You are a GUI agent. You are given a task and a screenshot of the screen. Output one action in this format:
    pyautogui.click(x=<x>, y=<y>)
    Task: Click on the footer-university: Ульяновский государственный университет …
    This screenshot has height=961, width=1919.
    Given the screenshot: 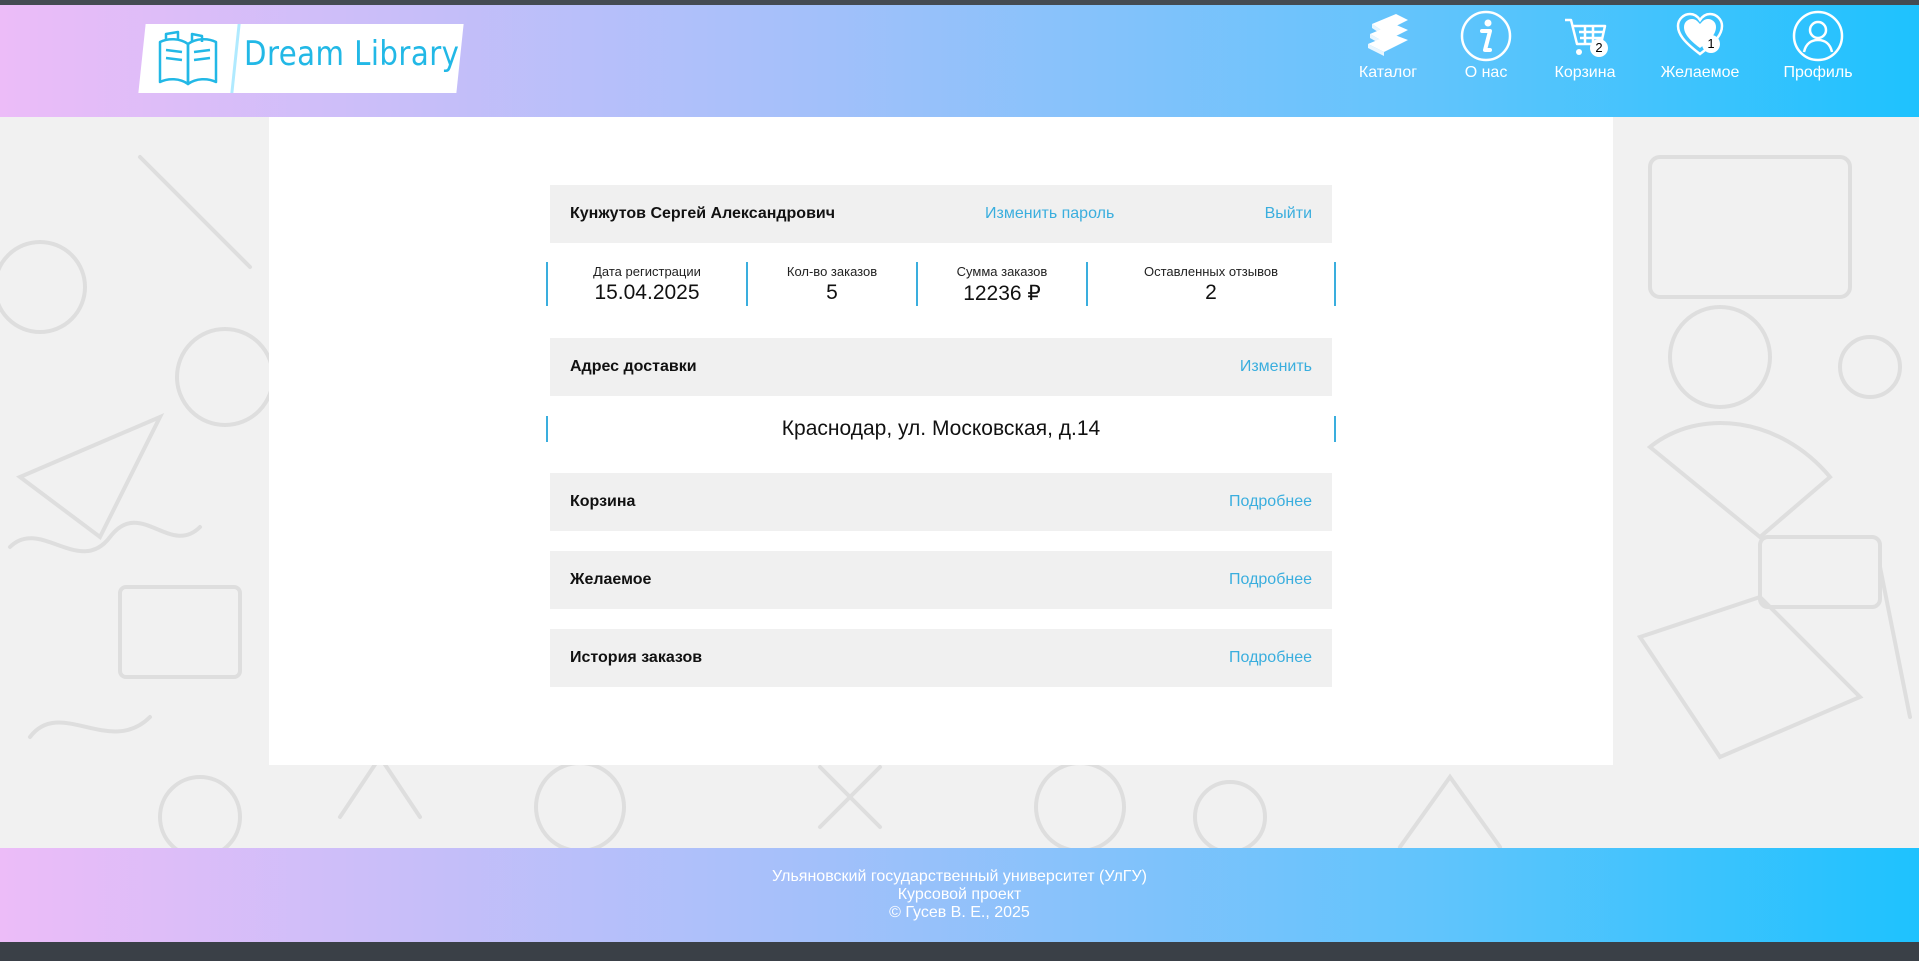 What is the action you would take?
    pyautogui.click(x=959, y=876)
    